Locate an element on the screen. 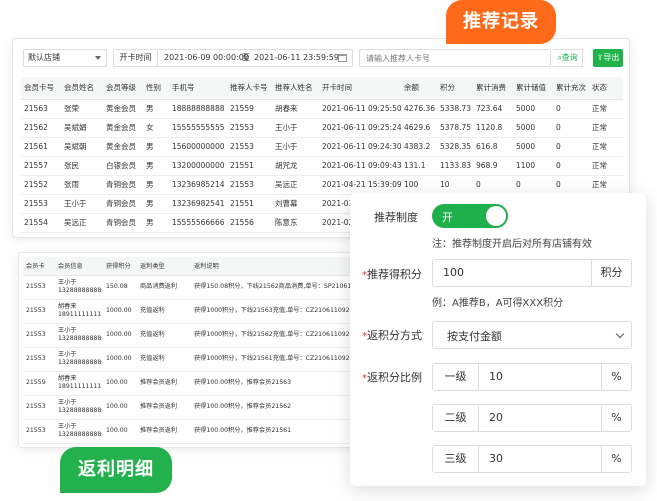 This screenshot has width=657, height=501. level-1-ratio-input: 一级 10 % is located at coordinates (532, 377).